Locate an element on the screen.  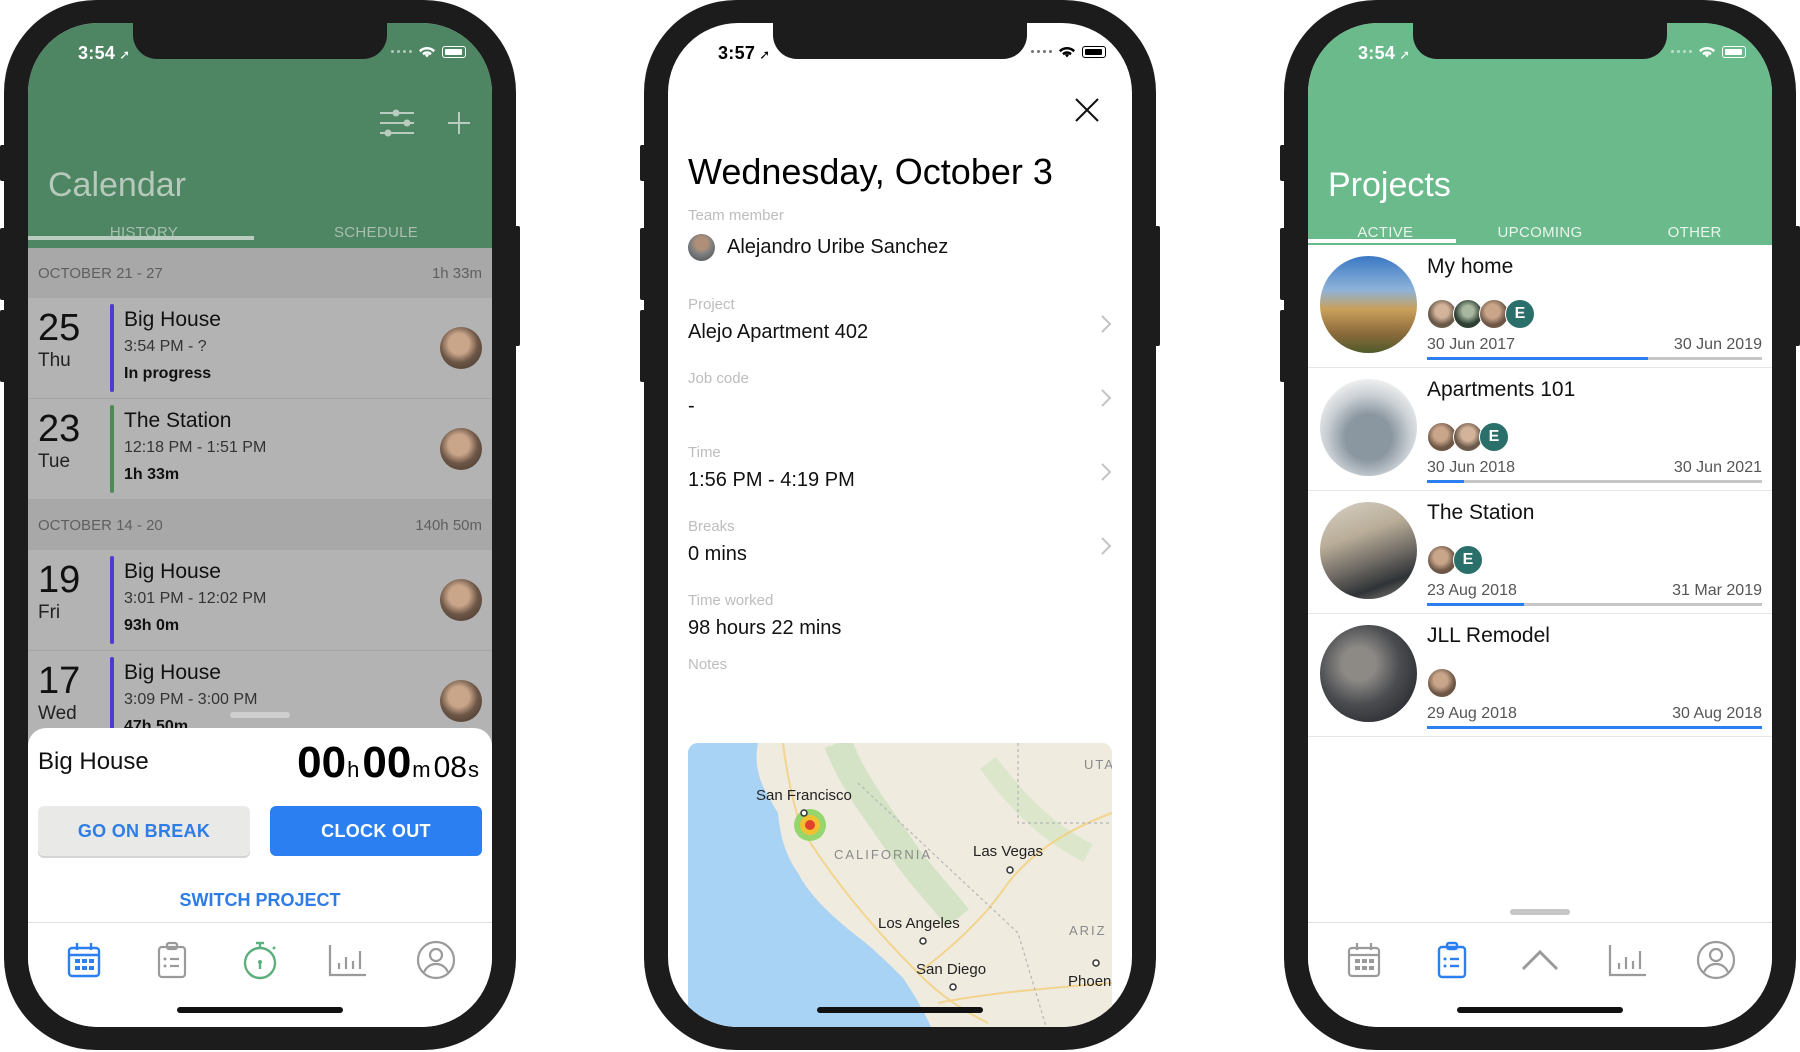
page-title: Projects is located at coordinates (1389, 185).